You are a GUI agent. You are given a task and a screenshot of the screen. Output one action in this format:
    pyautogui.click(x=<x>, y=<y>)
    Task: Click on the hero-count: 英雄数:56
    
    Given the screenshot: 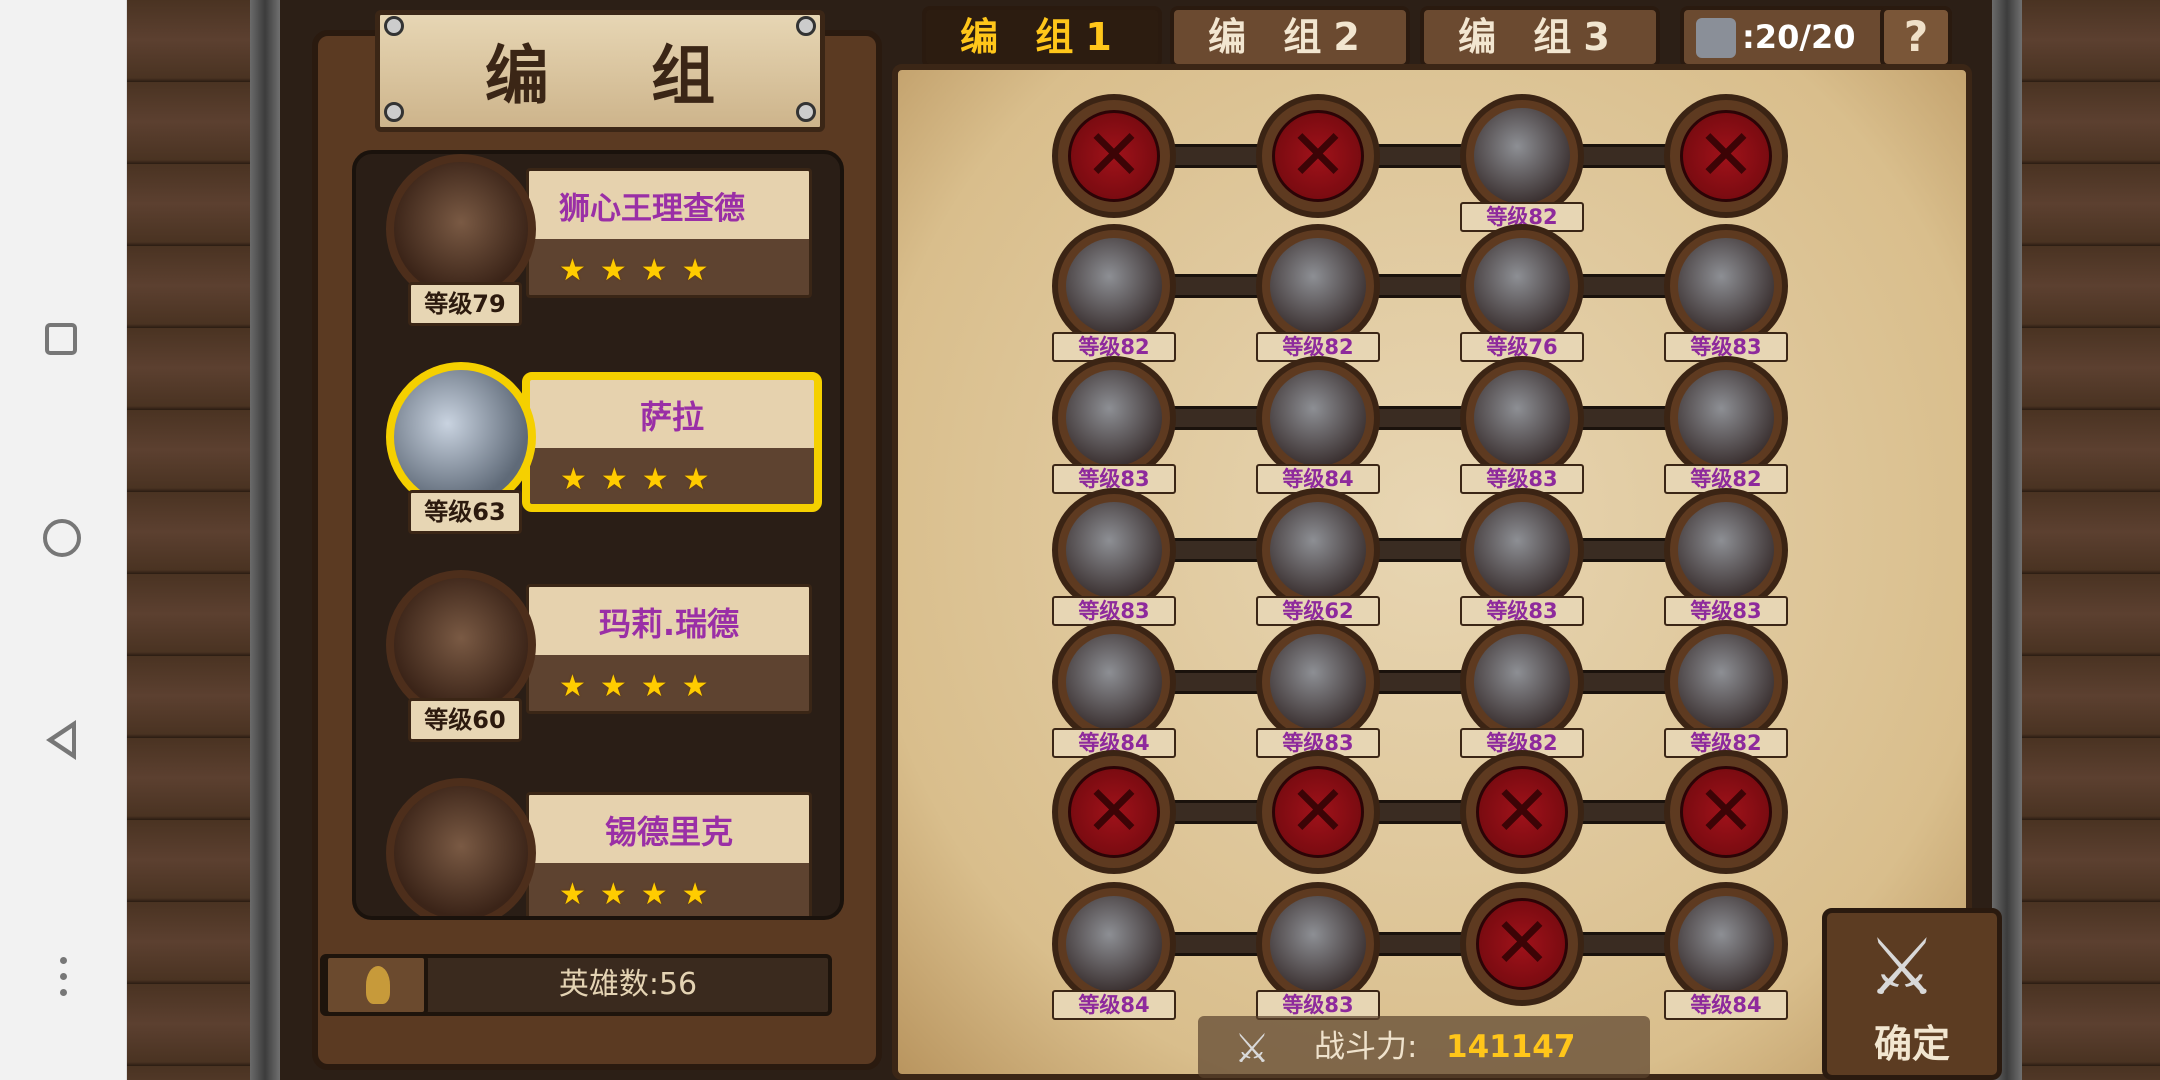 What is the action you would take?
    pyautogui.click(x=628, y=984)
    